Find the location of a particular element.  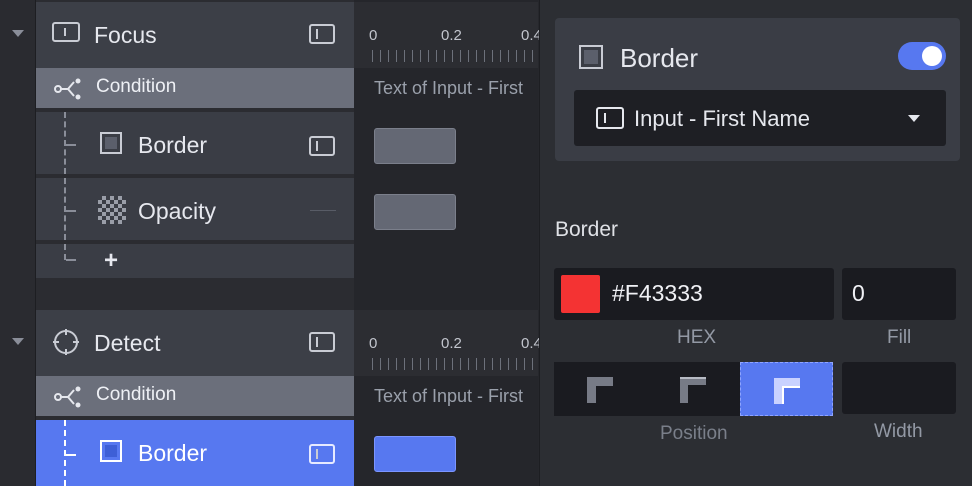

collapse-gutter is located at coordinates (18, 243).